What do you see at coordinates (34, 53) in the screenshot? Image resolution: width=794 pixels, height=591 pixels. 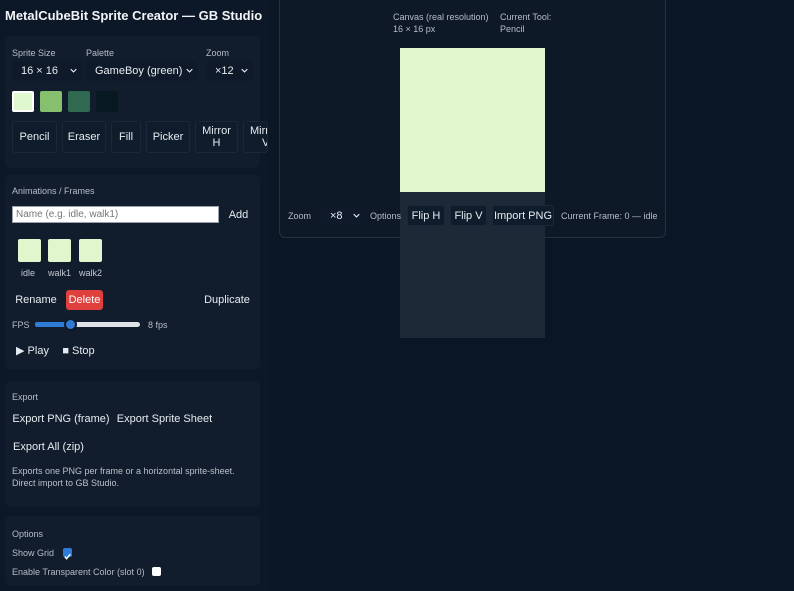 I see `sprite-size-label: Sprite Size` at bounding box center [34, 53].